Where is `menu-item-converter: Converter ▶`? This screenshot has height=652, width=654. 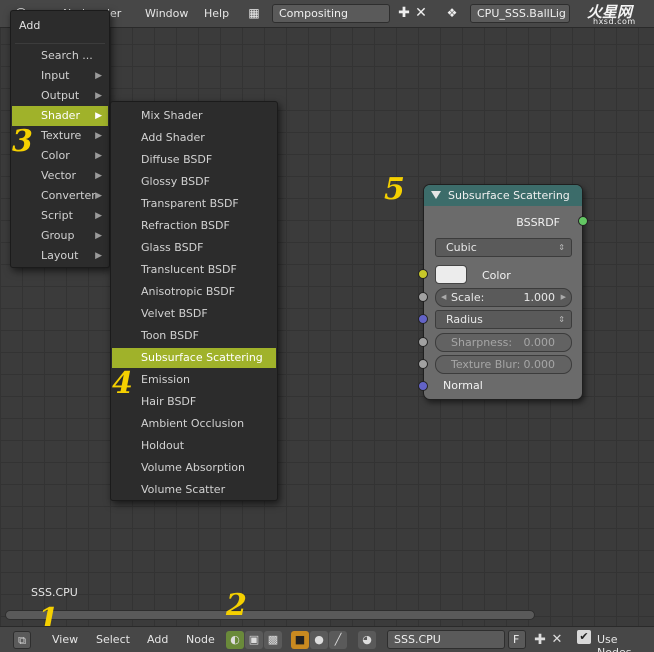
menu-item-converter: Converter ▶ is located at coordinates (60, 196).